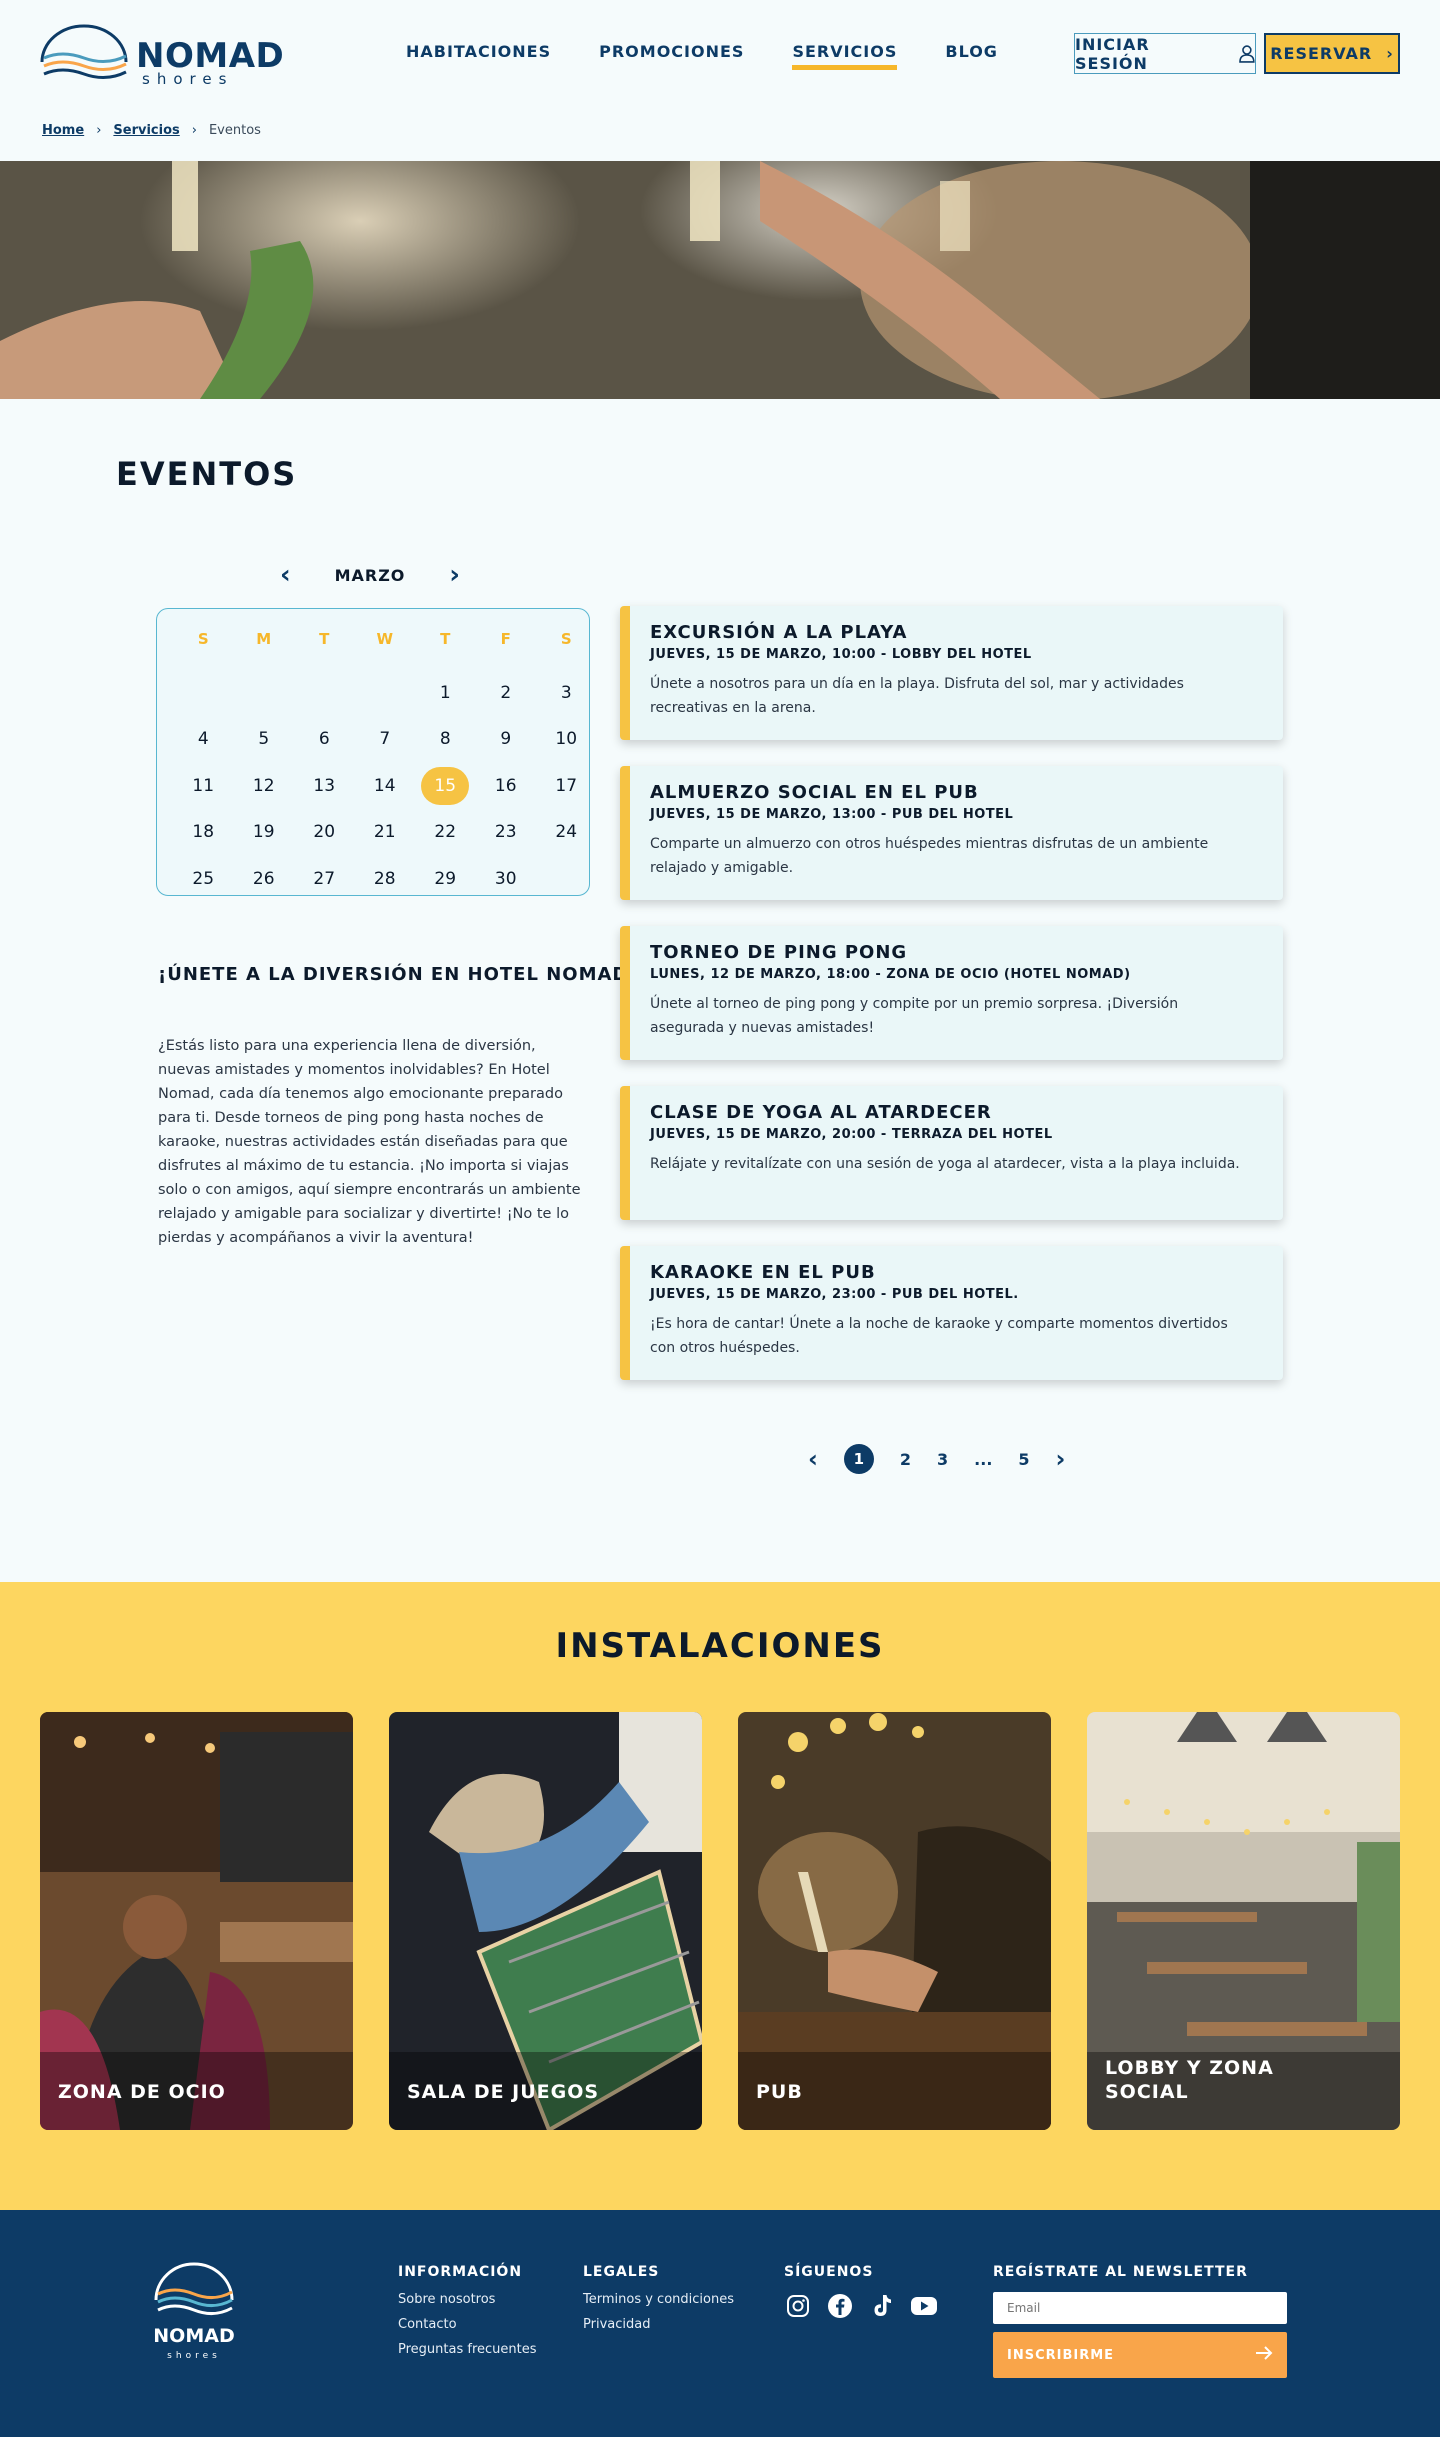 This screenshot has width=1440, height=2437. Describe the element at coordinates (385, 786) in the screenshot. I see `calendar-day: 14` at that location.